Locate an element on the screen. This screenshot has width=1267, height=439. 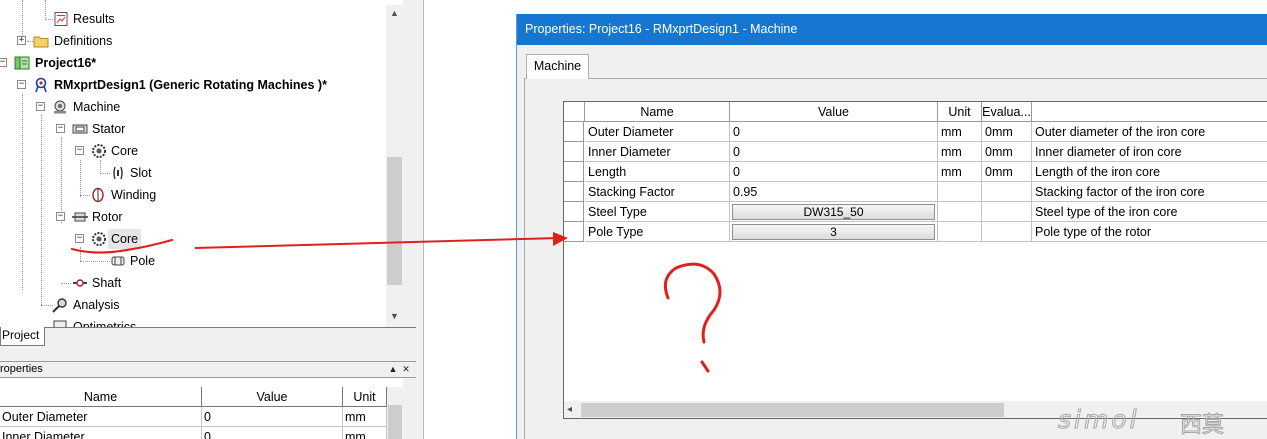
scroll-left-icon: ◂ is located at coordinates (569, 410).